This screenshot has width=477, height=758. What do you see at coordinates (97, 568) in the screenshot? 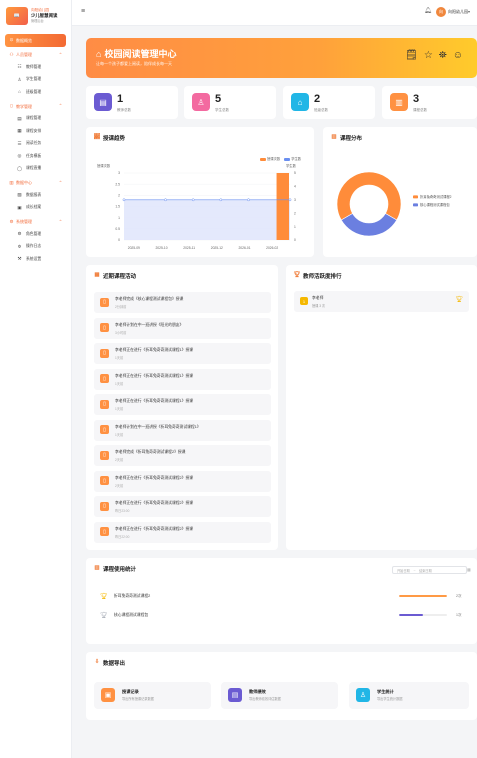
I see `bar-chart-icon: ▥` at bounding box center [97, 568].